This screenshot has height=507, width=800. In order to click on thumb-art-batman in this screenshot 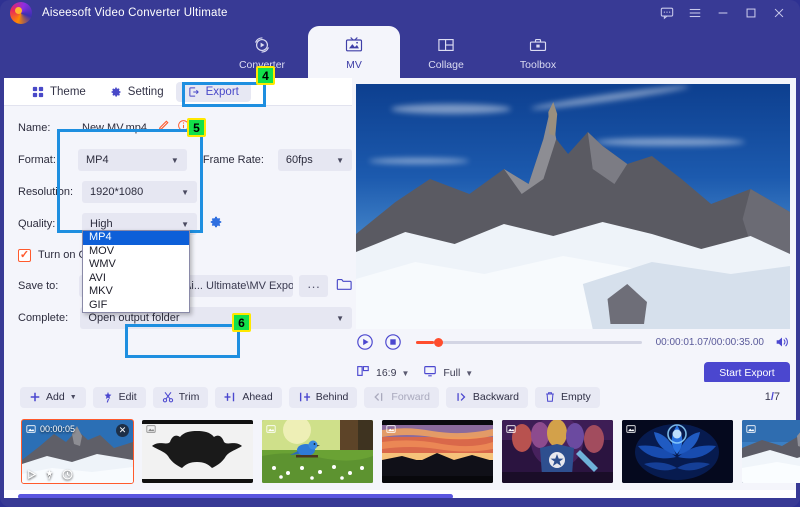, I will do `click(197, 451)`.